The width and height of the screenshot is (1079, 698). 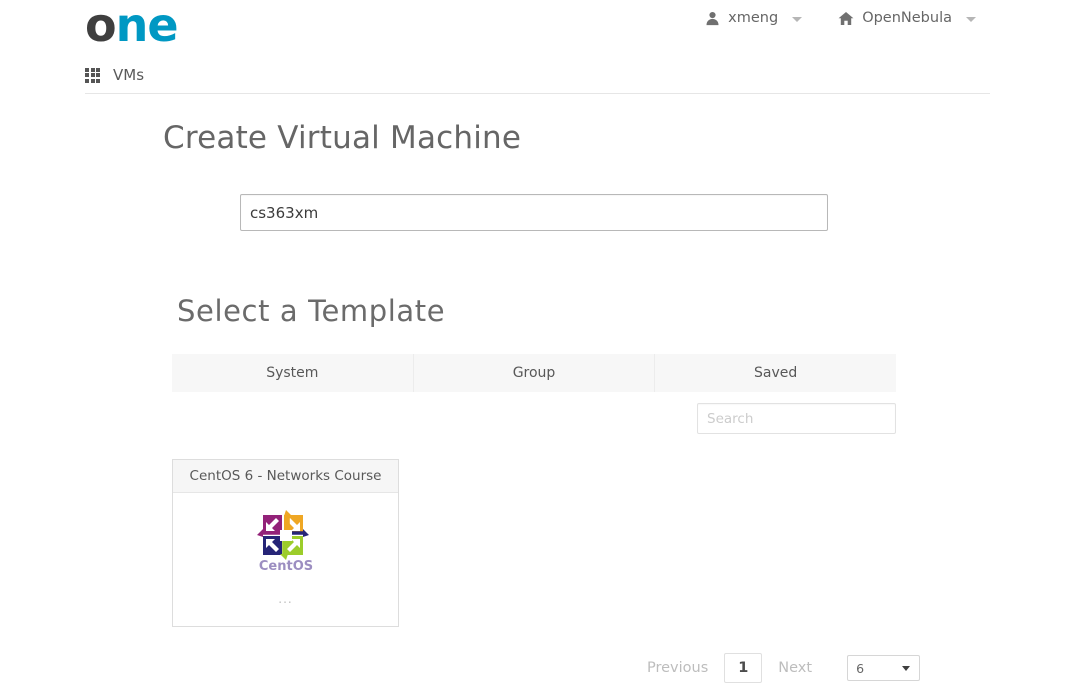 I want to click on vm-name-field-wrapper, so click(x=534, y=212).